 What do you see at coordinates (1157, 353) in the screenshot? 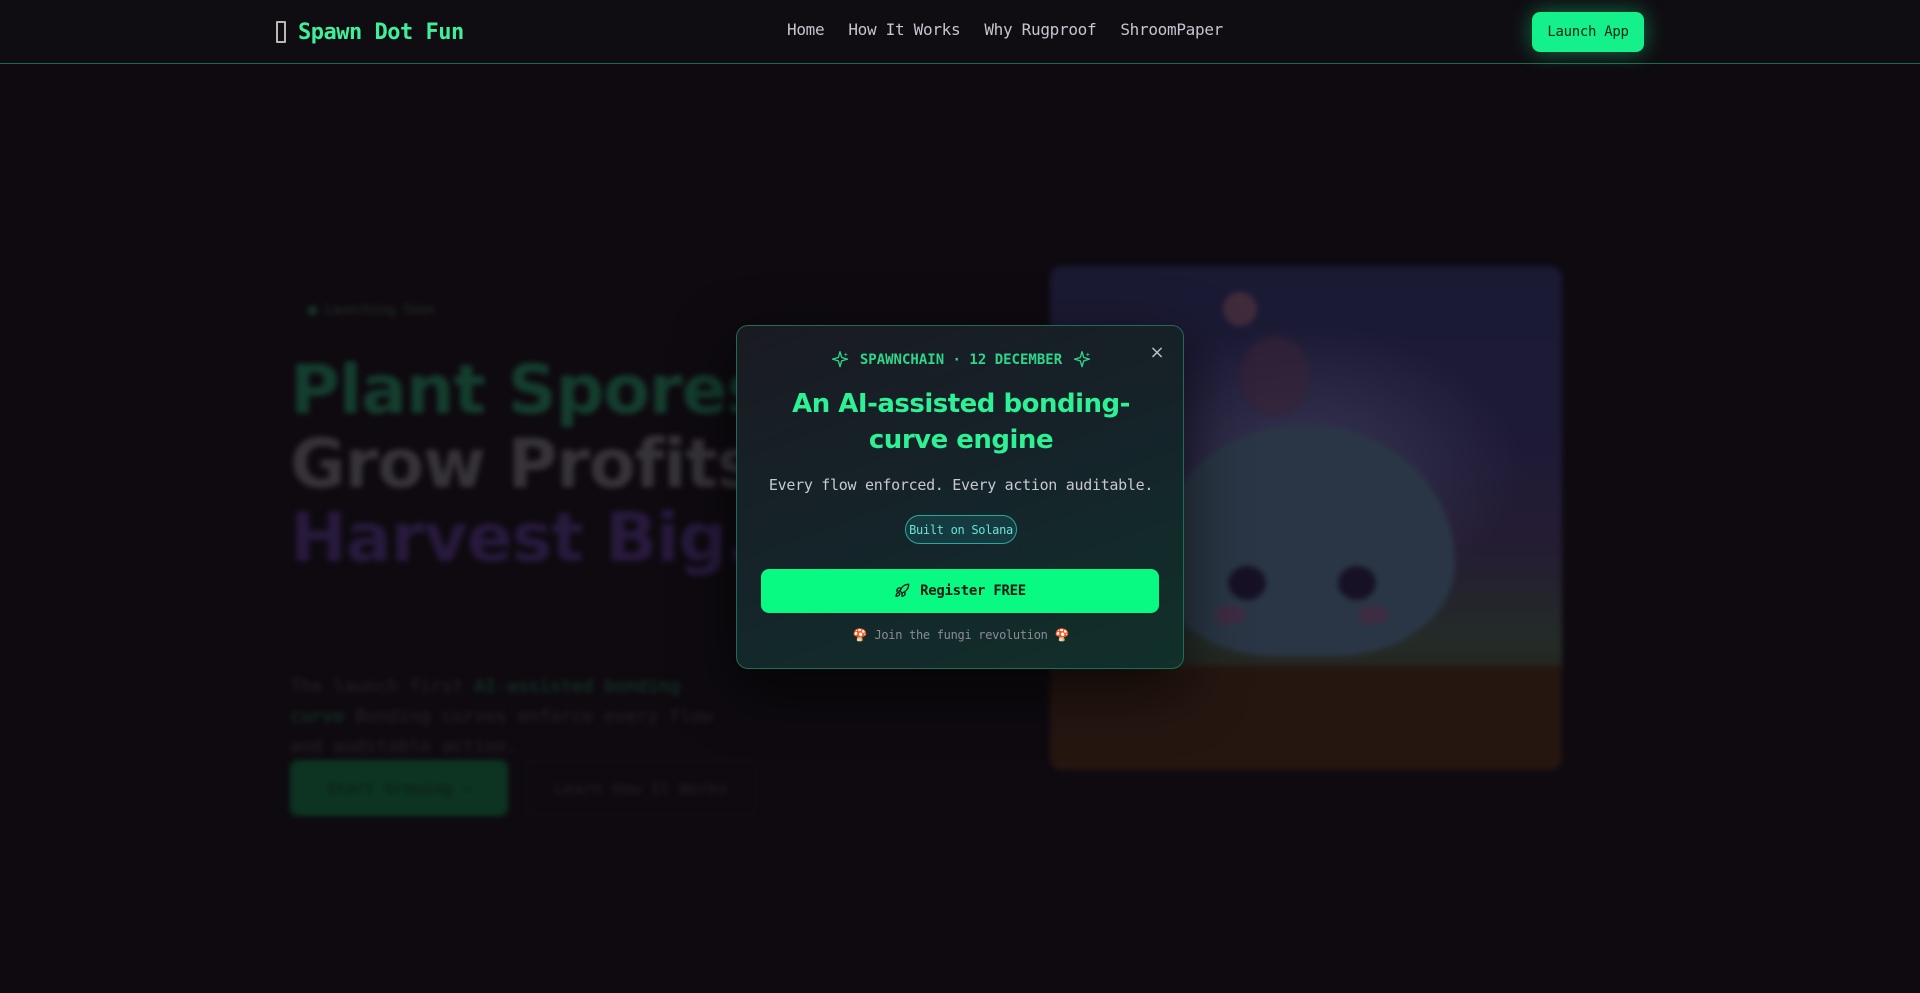
I see `close-icon: ×` at bounding box center [1157, 353].